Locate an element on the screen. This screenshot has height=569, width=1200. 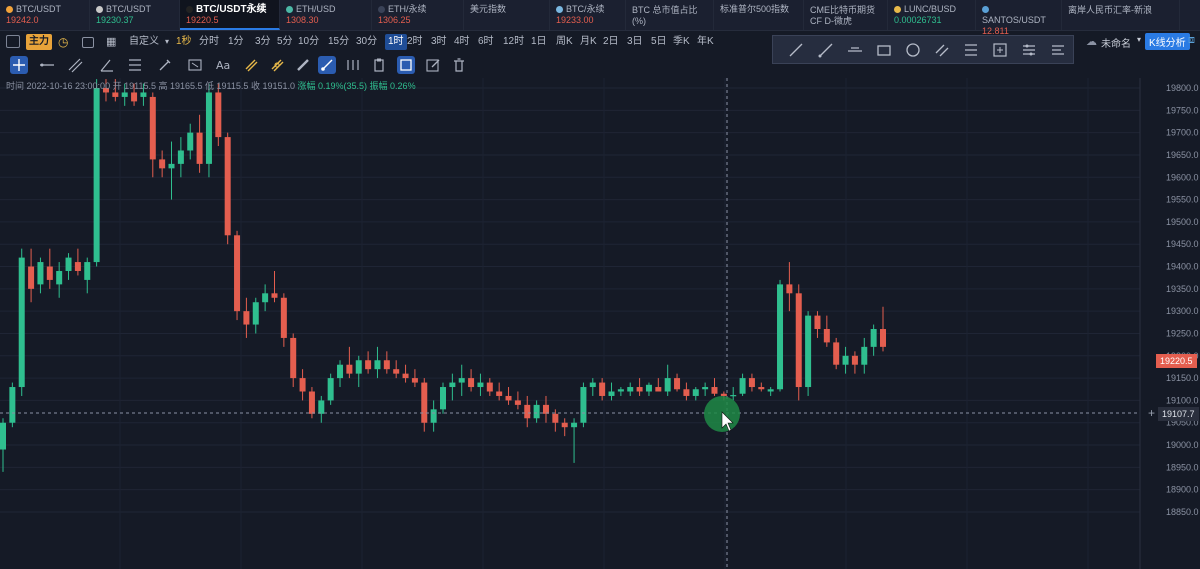
ticker-tab: ETH/USD 1308.30 is located at coordinates (326, 15).